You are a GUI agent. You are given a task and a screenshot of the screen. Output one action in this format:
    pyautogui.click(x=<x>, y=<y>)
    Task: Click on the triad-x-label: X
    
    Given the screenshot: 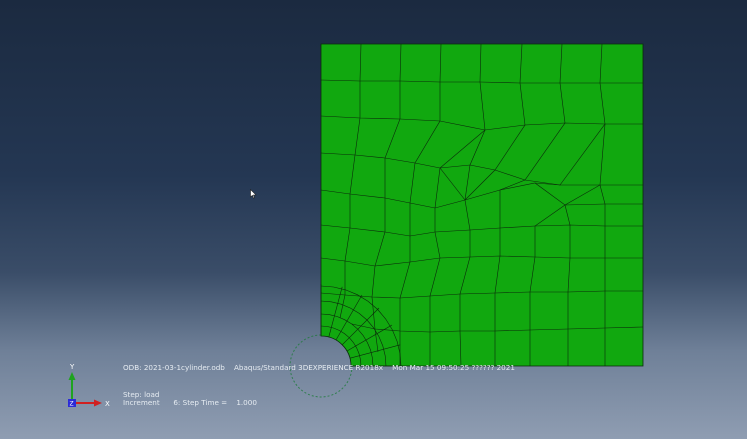 What is the action you would take?
    pyautogui.click(x=107, y=404)
    